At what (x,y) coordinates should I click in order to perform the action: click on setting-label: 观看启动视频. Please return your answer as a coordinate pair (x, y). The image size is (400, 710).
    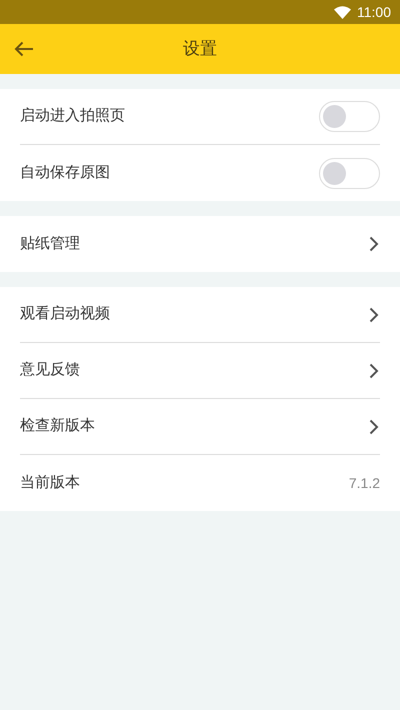
    Looking at the image, I should click on (65, 314).